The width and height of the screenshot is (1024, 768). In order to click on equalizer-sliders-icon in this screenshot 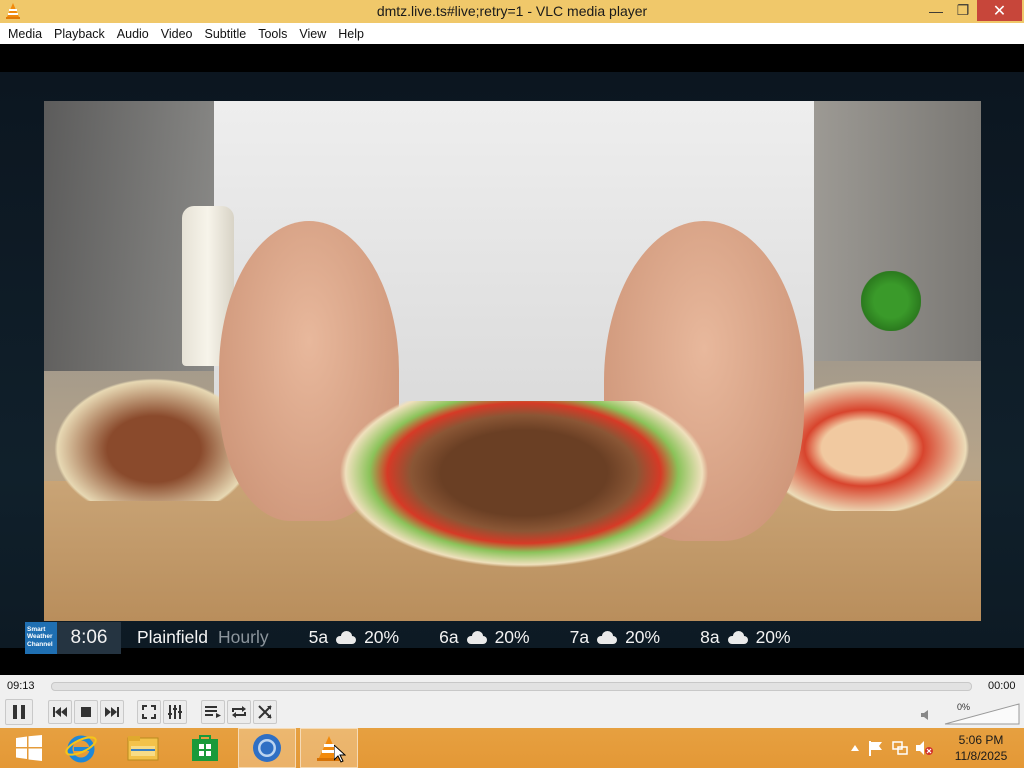, I will do `click(175, 712)`.